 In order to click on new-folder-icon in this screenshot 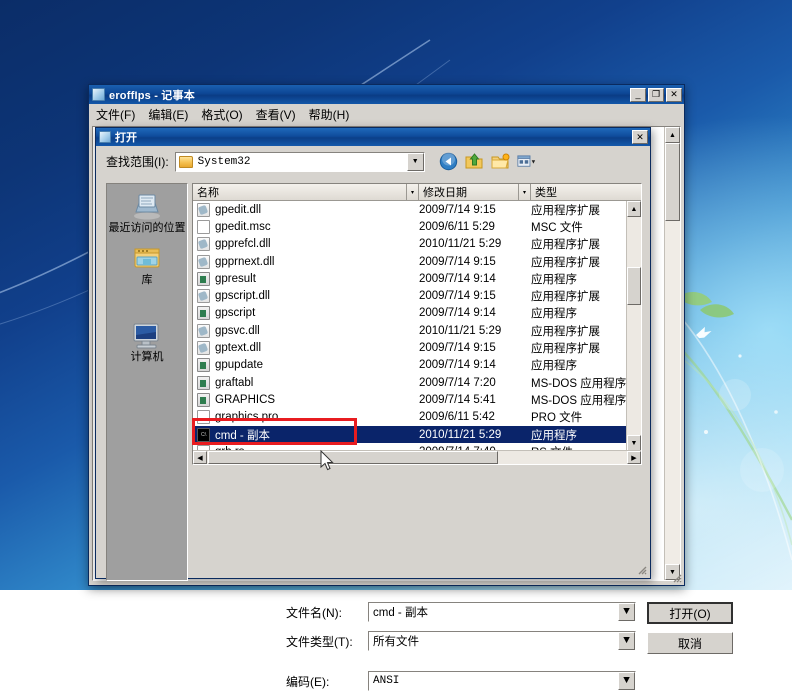, I will do `click(500, 161)`.